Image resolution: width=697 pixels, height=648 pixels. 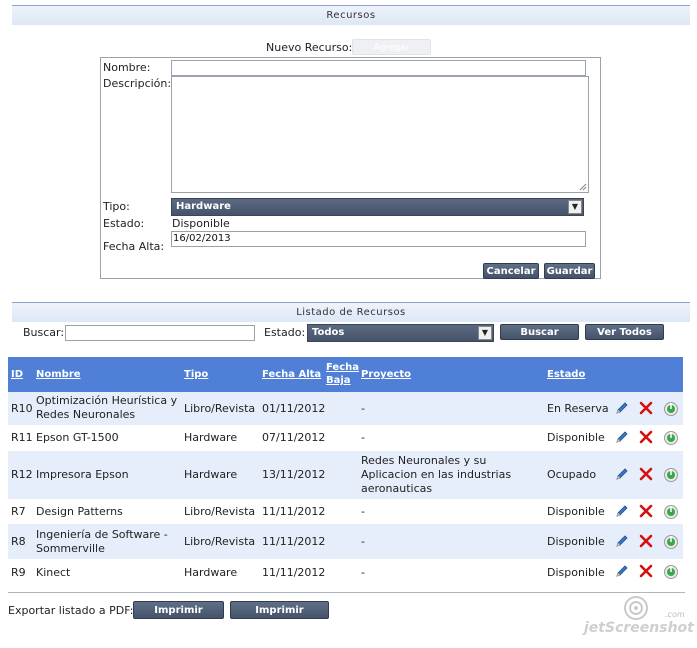 I want to click on cancel-button: Cancelar, so click(x=511, y=271).